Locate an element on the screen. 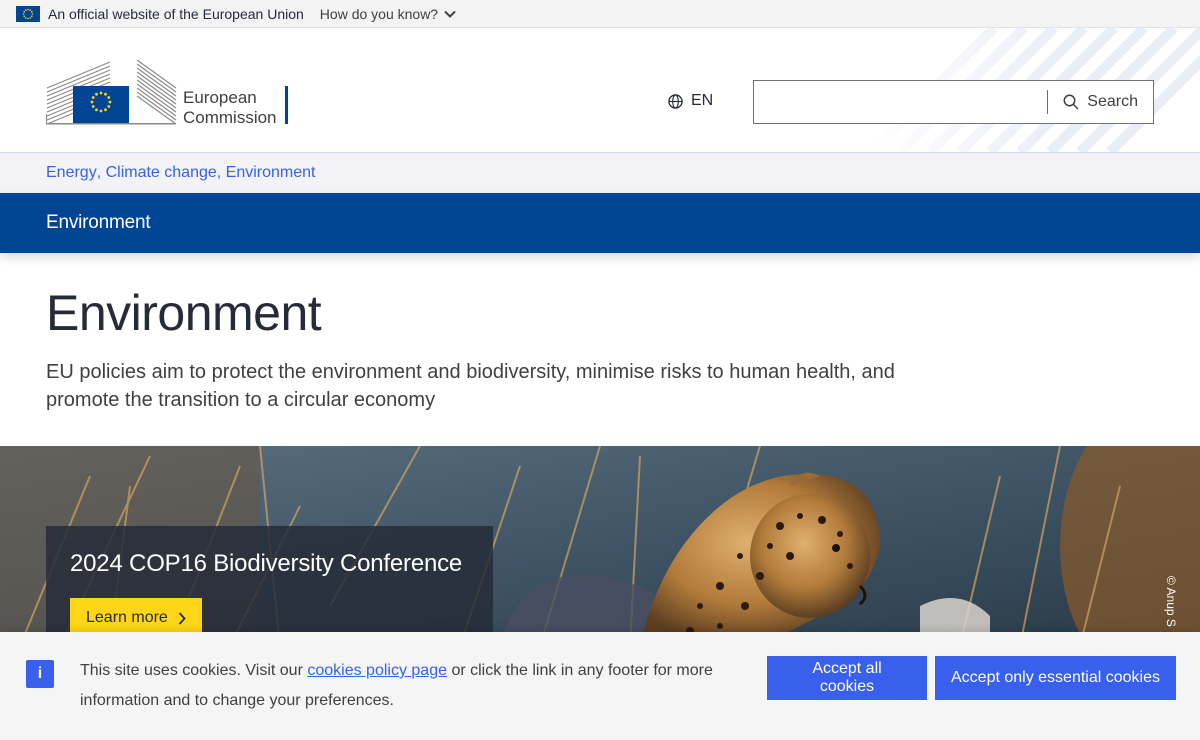 This screenshot has width=1200, height=740. site-name: Environment is located at coordinates (98, 223).